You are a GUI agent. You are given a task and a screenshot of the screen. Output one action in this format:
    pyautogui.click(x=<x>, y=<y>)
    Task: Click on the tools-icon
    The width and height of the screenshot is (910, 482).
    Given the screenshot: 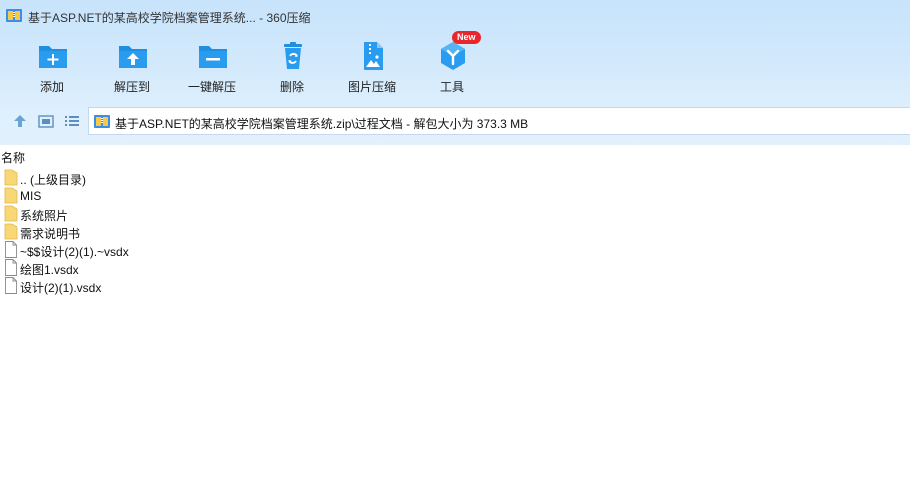 What is the action you would take?
    pyautogui.click(x=453, y=56)
    